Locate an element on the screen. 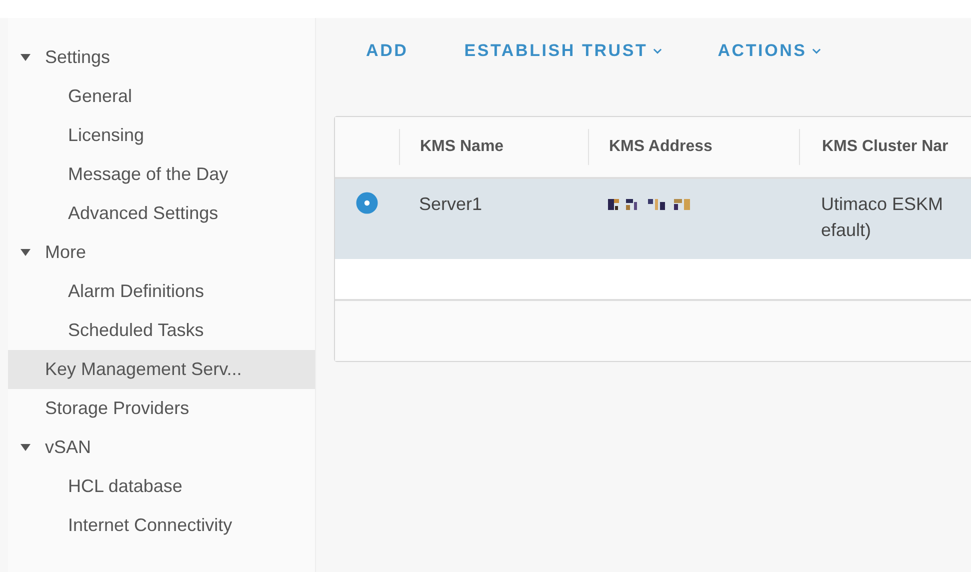  sidebar-item: Storage Providers is located at coordinates (161, 408).